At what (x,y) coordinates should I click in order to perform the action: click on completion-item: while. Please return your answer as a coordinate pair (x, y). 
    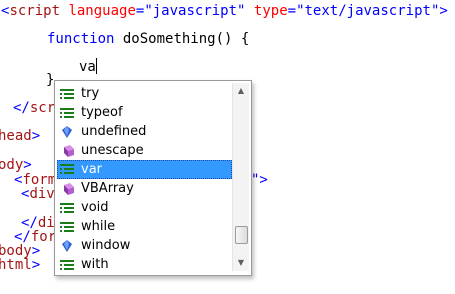
    Looking at the image, I should click on (145, 226).